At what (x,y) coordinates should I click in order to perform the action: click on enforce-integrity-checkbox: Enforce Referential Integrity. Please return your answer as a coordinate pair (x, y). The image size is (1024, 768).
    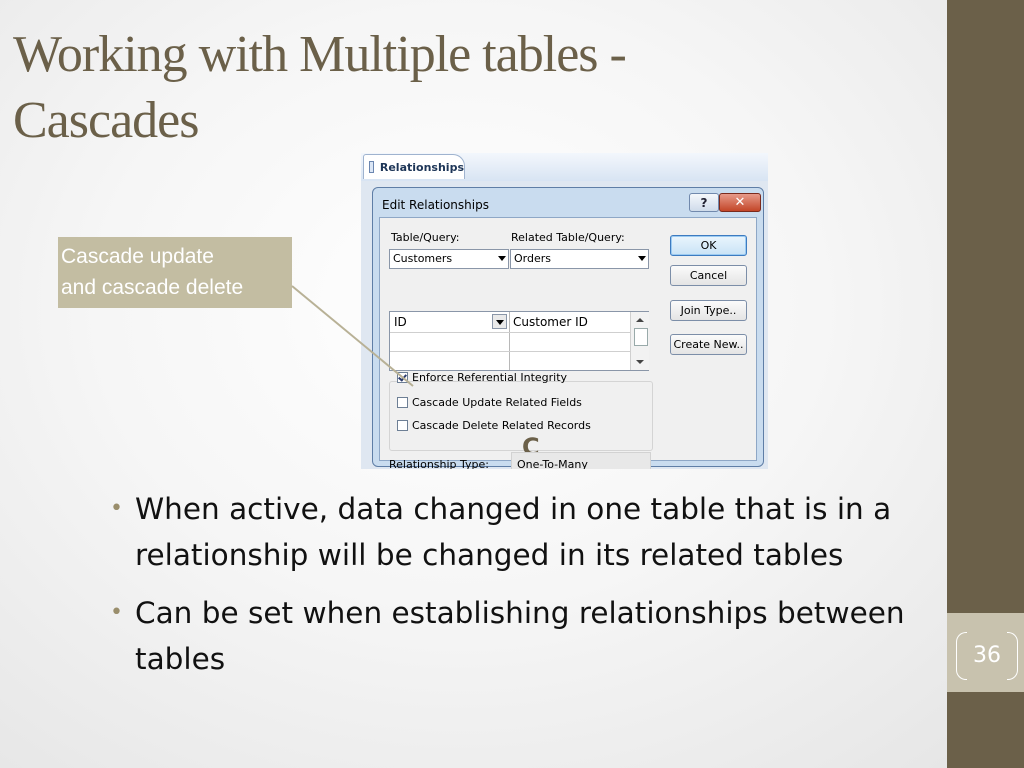
    Looking at the image, I should click on (482, 377).